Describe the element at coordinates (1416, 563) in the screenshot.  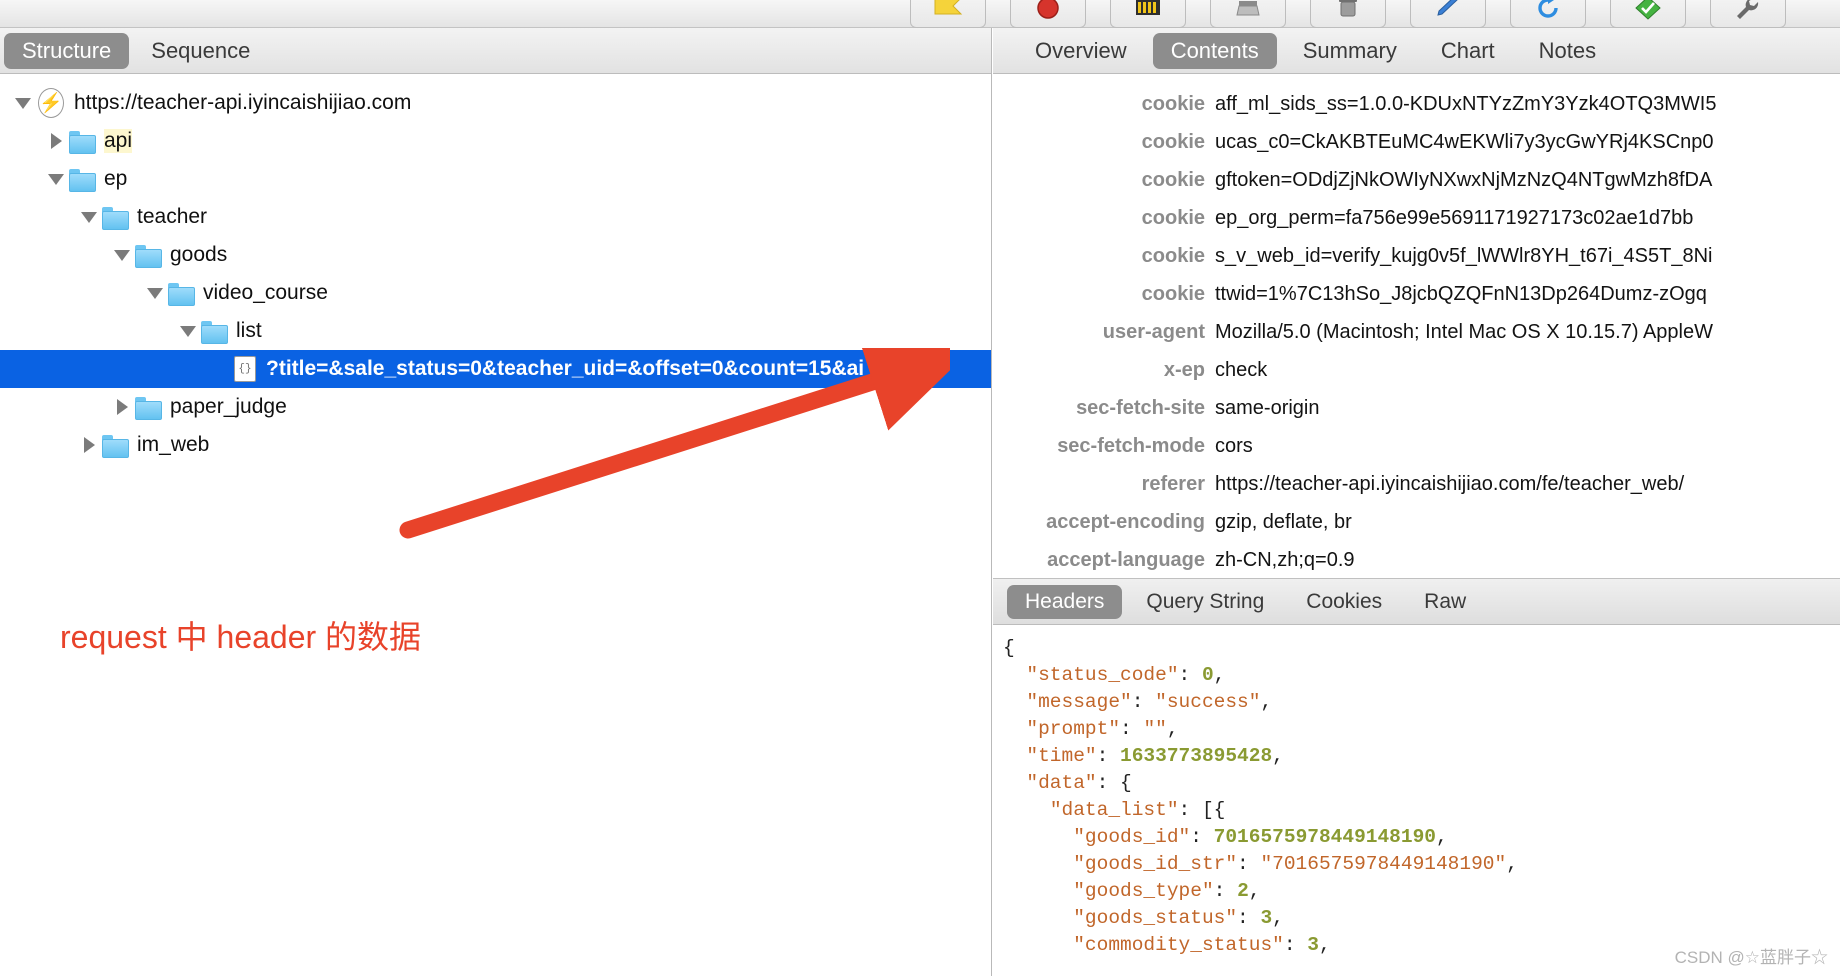
I see `header-row: accept-language zh-CN,zh;q=0.9` at that location.